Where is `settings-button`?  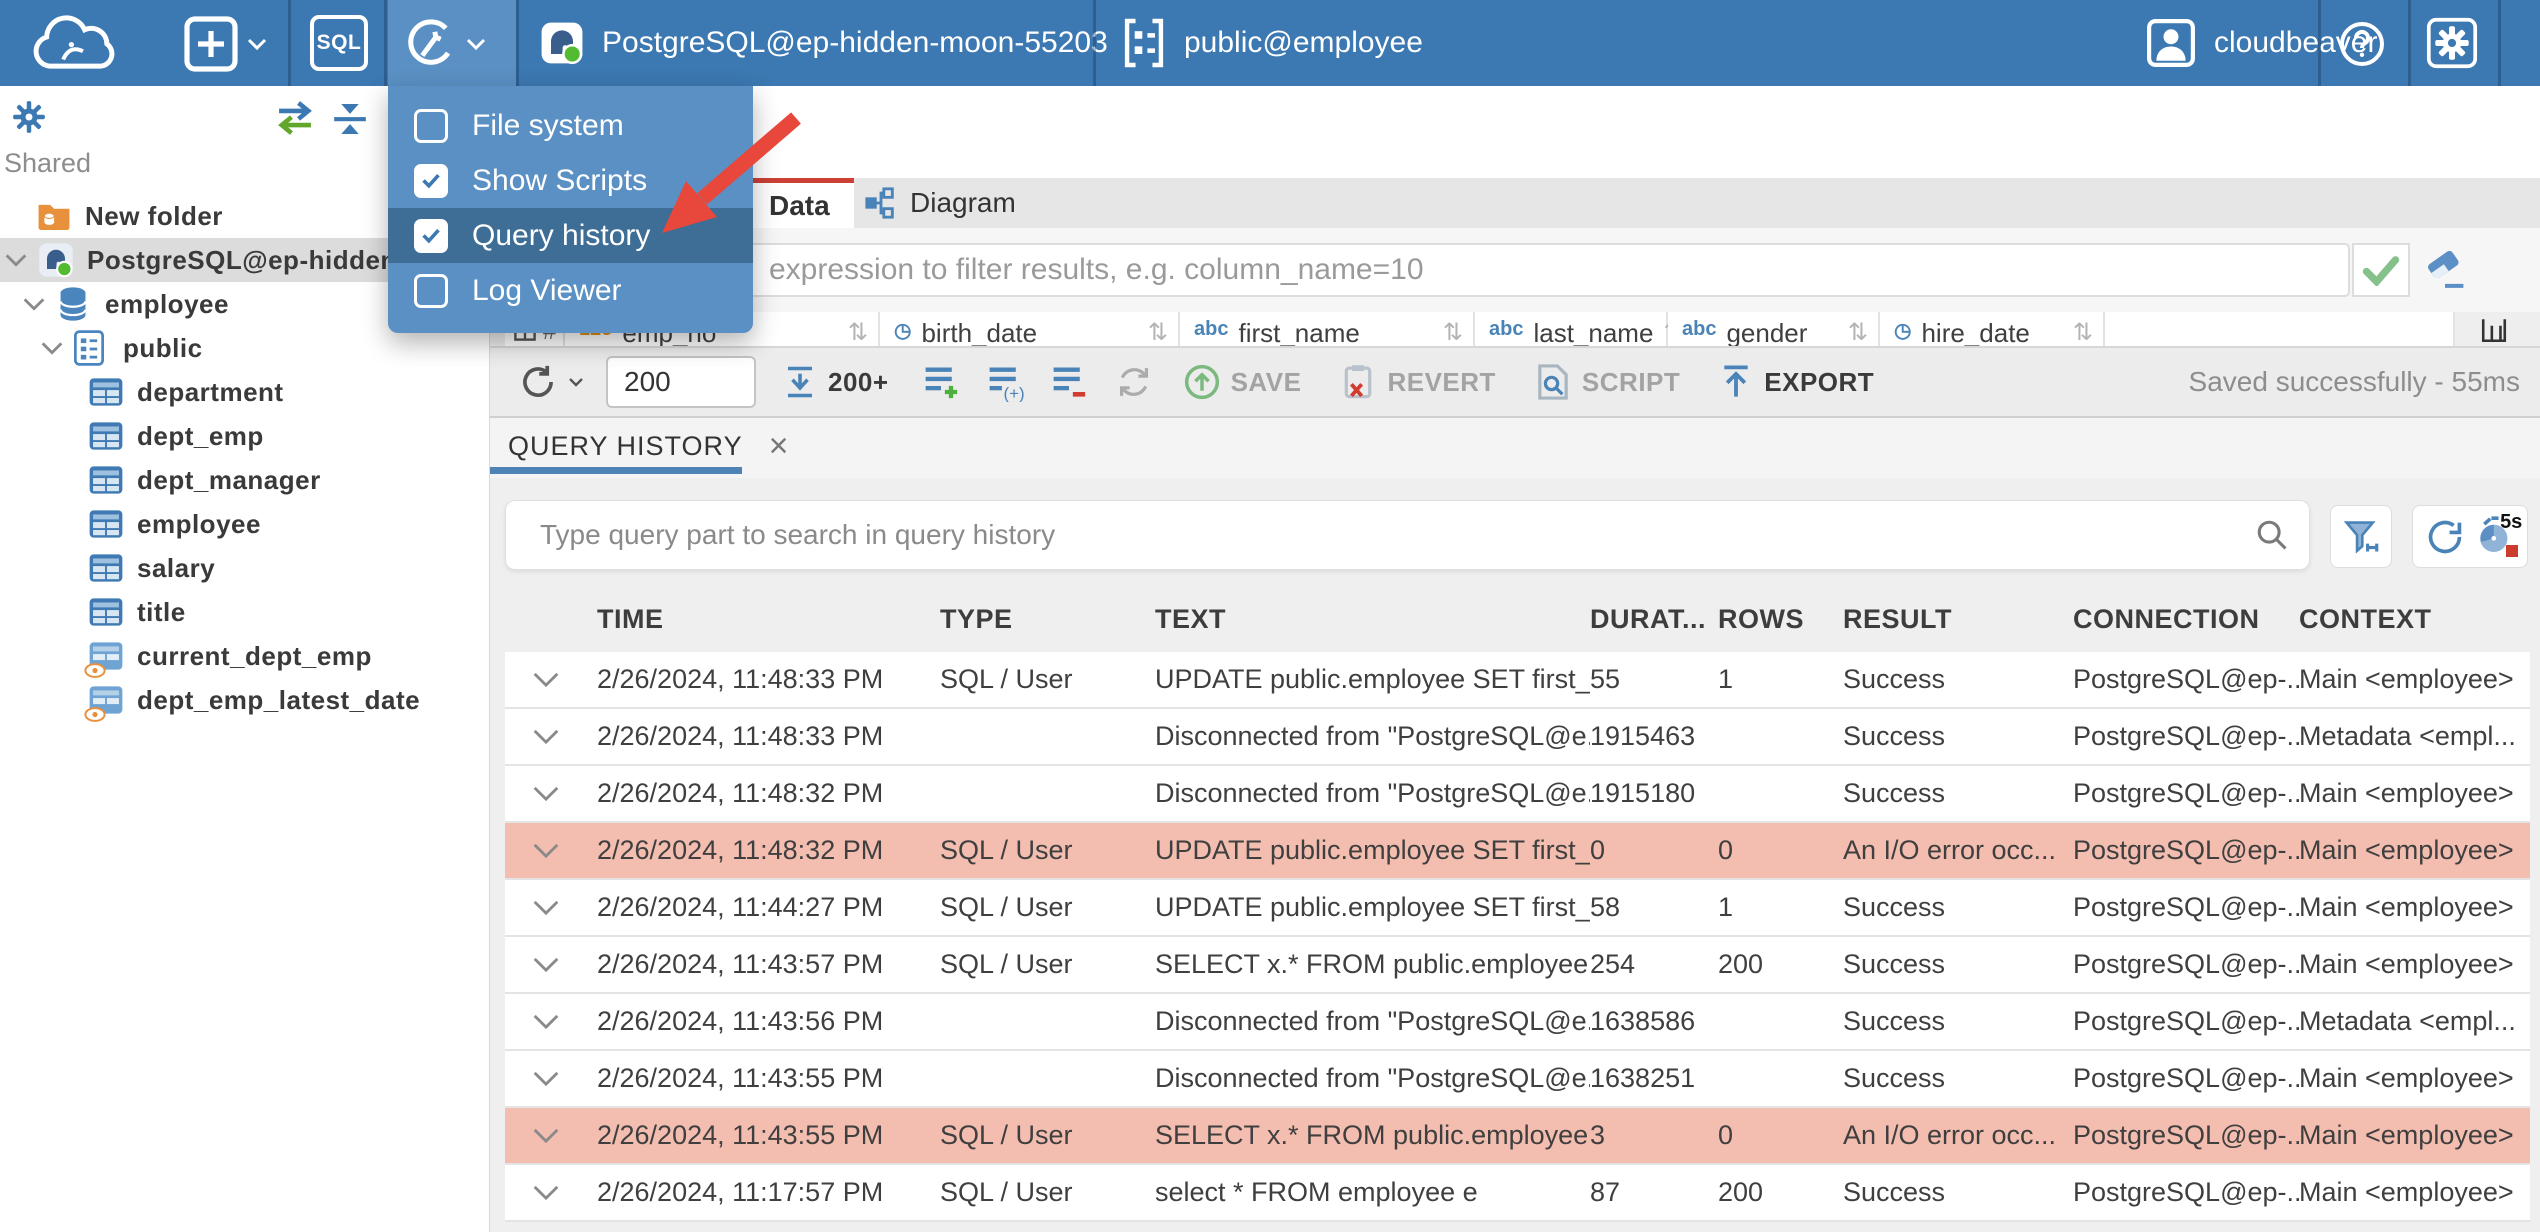 settings-button is located at coordinates (2452, 43).